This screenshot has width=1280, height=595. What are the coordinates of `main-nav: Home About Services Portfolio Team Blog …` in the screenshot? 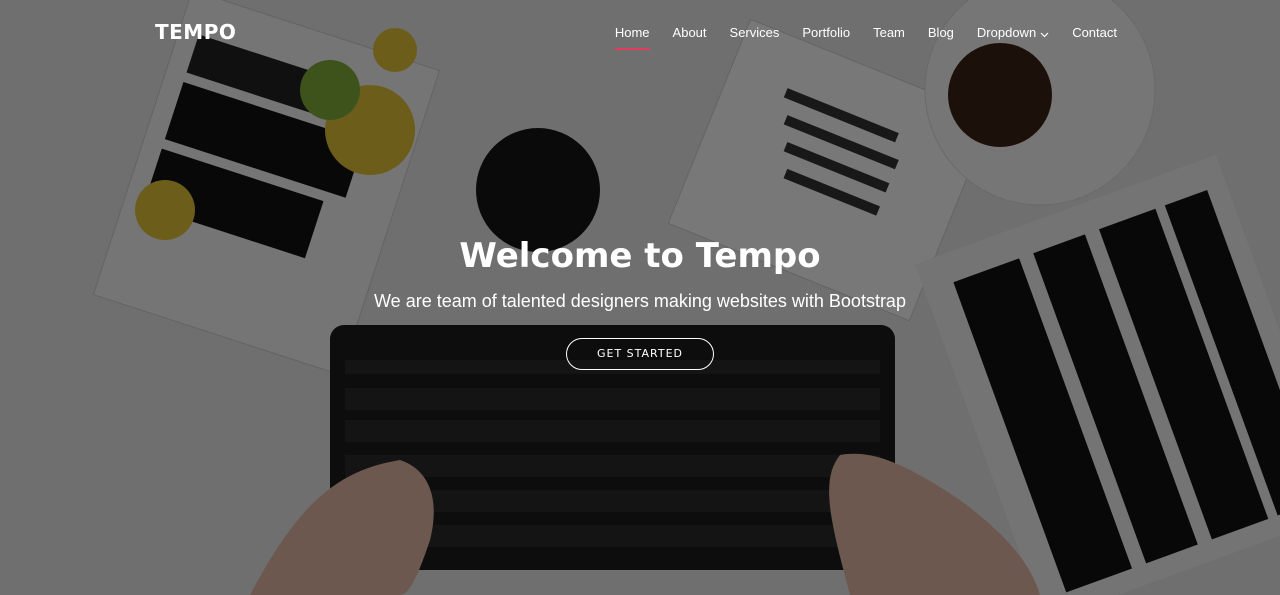 It's located at (854, 38).